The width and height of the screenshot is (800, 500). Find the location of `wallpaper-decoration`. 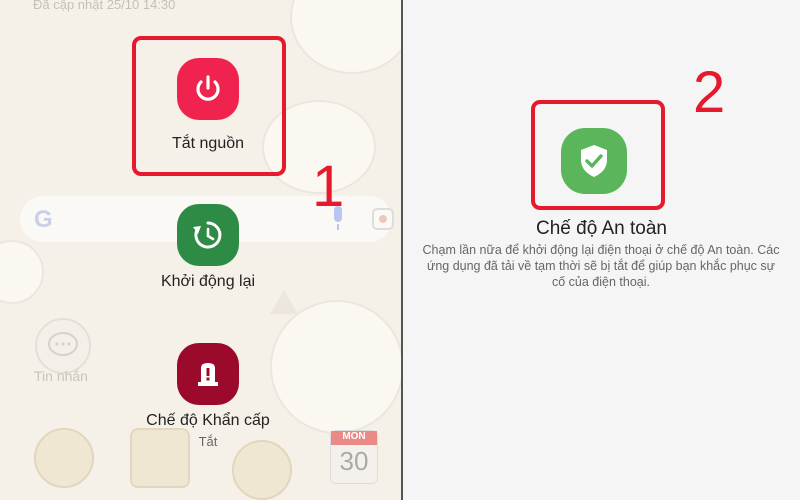

wallpaper-decoration is located at coordinates (22, 272).